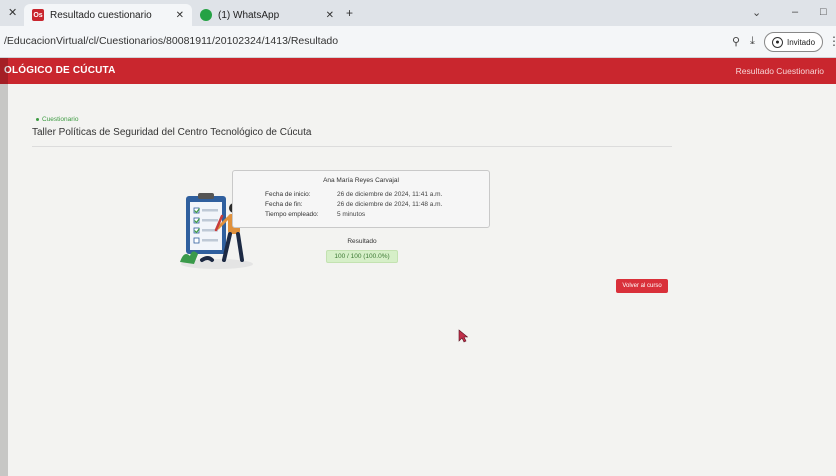  I want to click on maximize-icon: □, so click(823, 12).